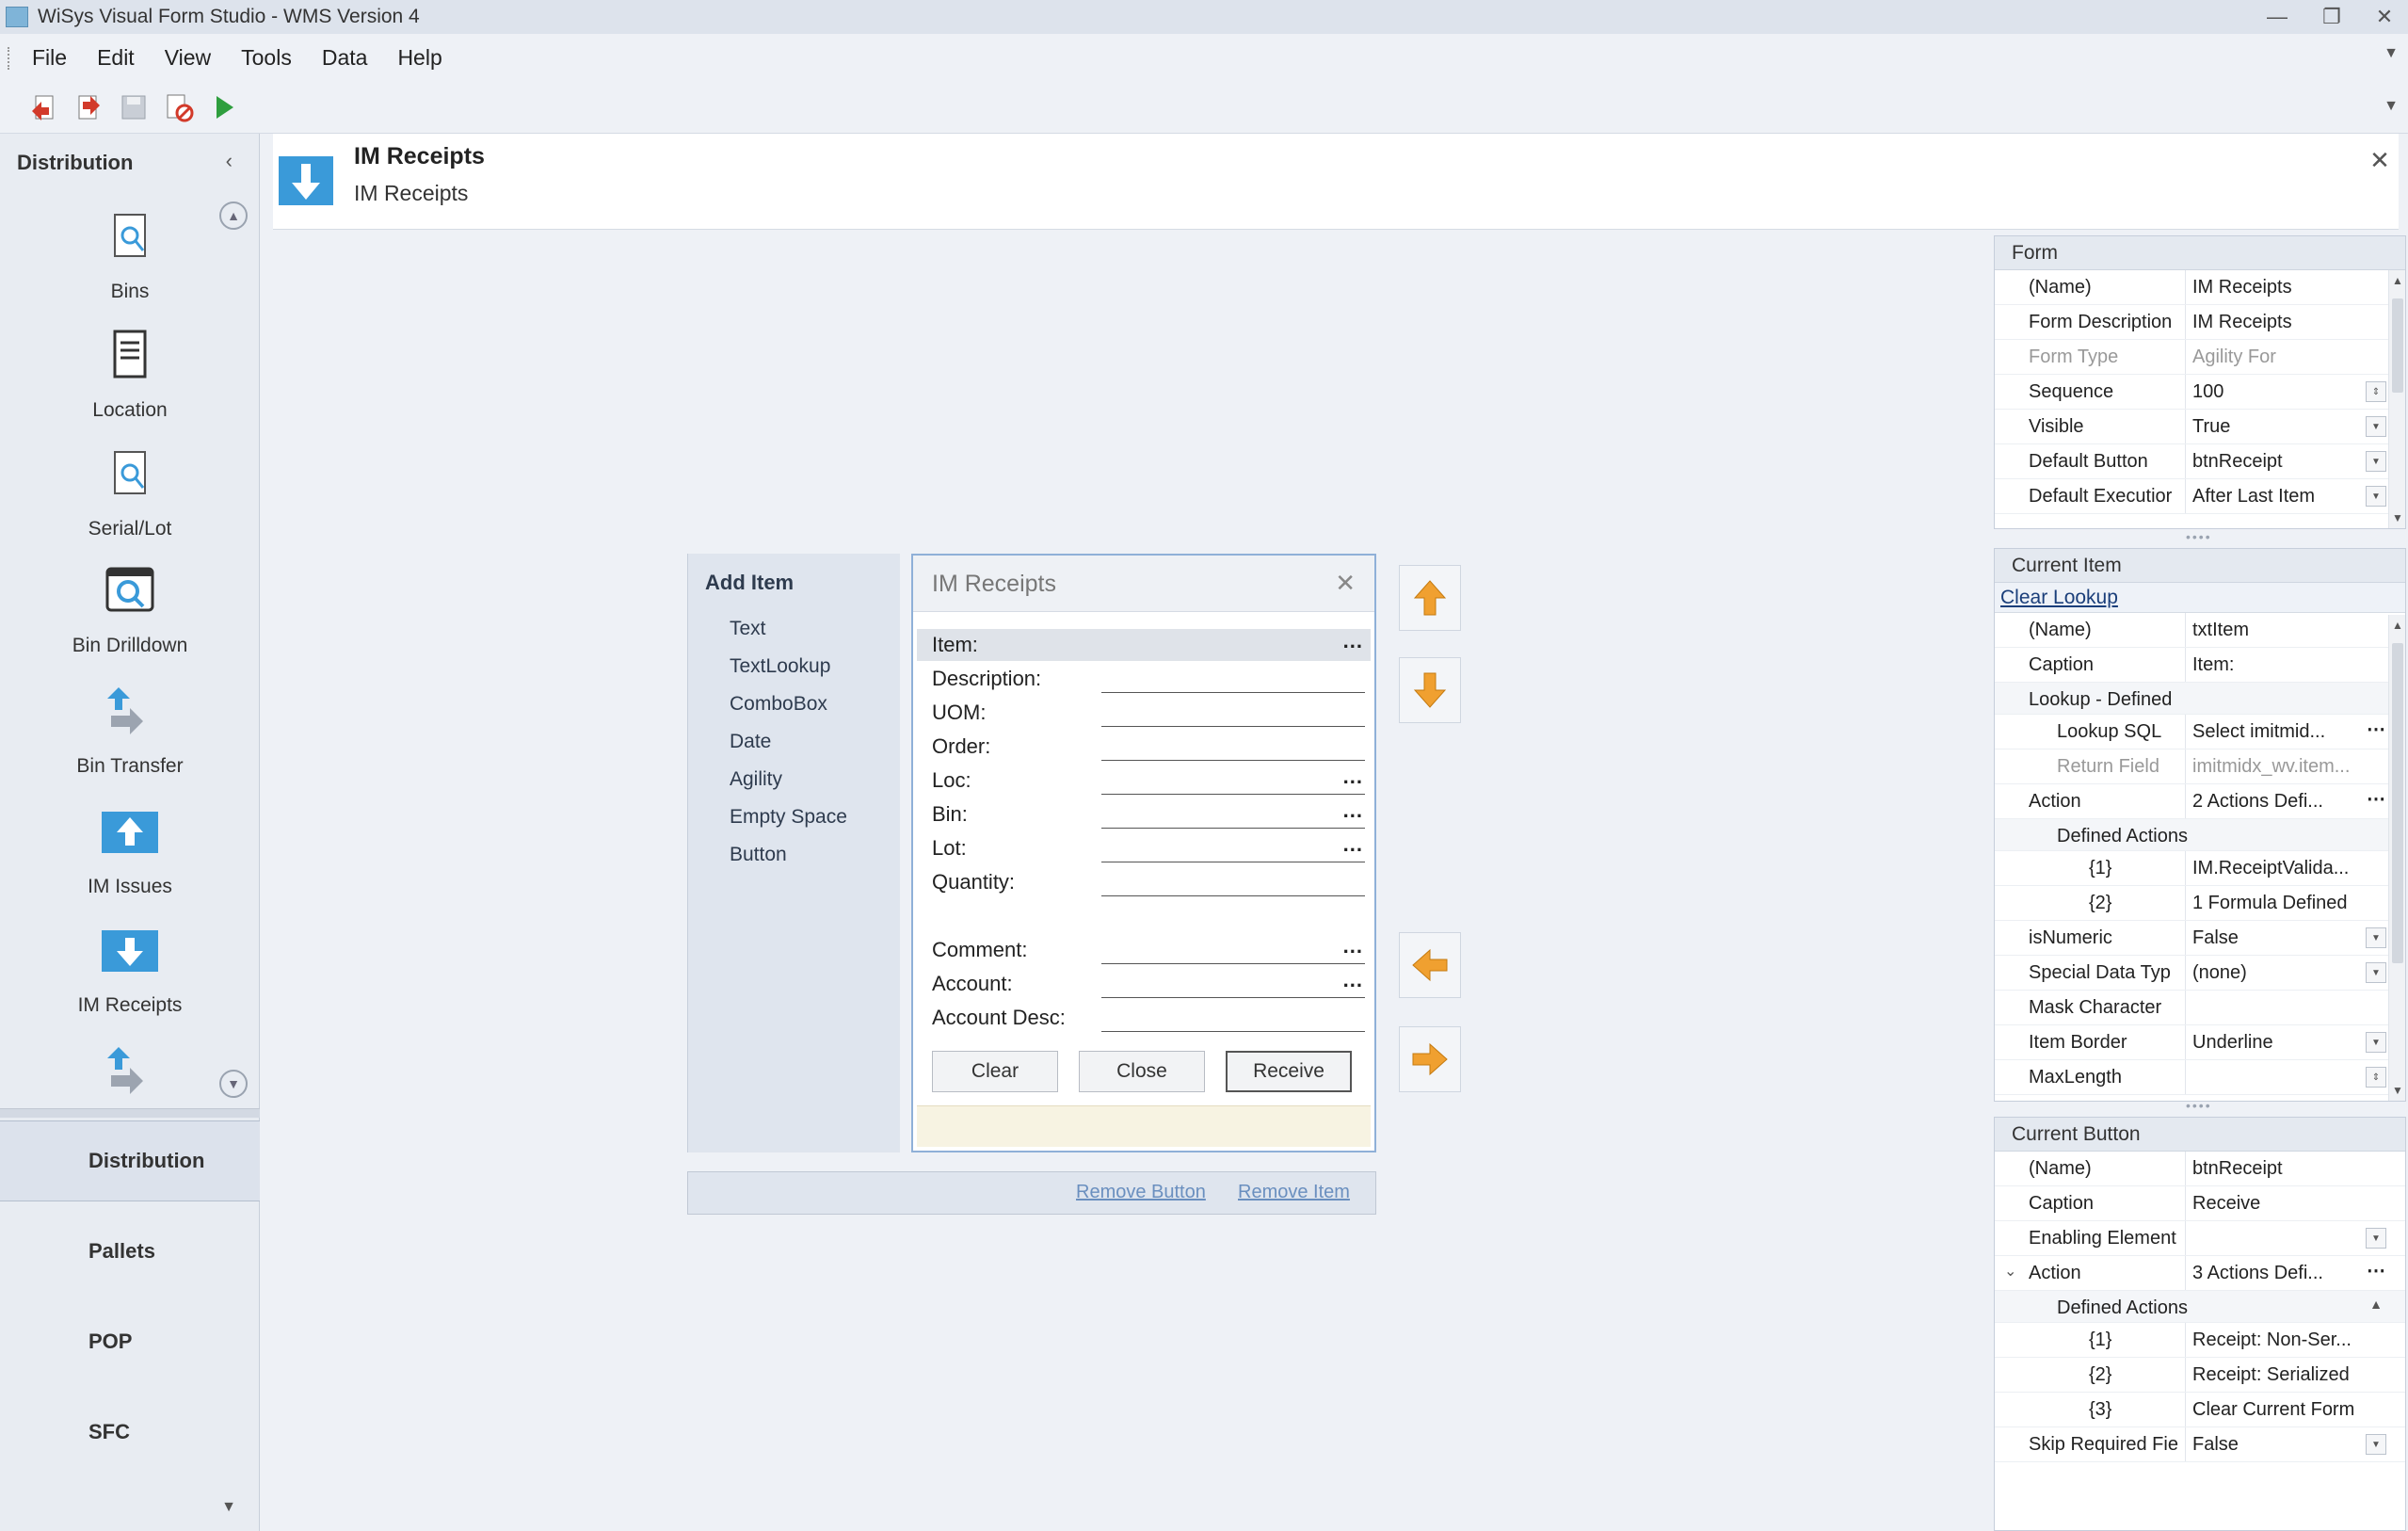  I want to click on nav-item-location: Location, so click(130, 375).